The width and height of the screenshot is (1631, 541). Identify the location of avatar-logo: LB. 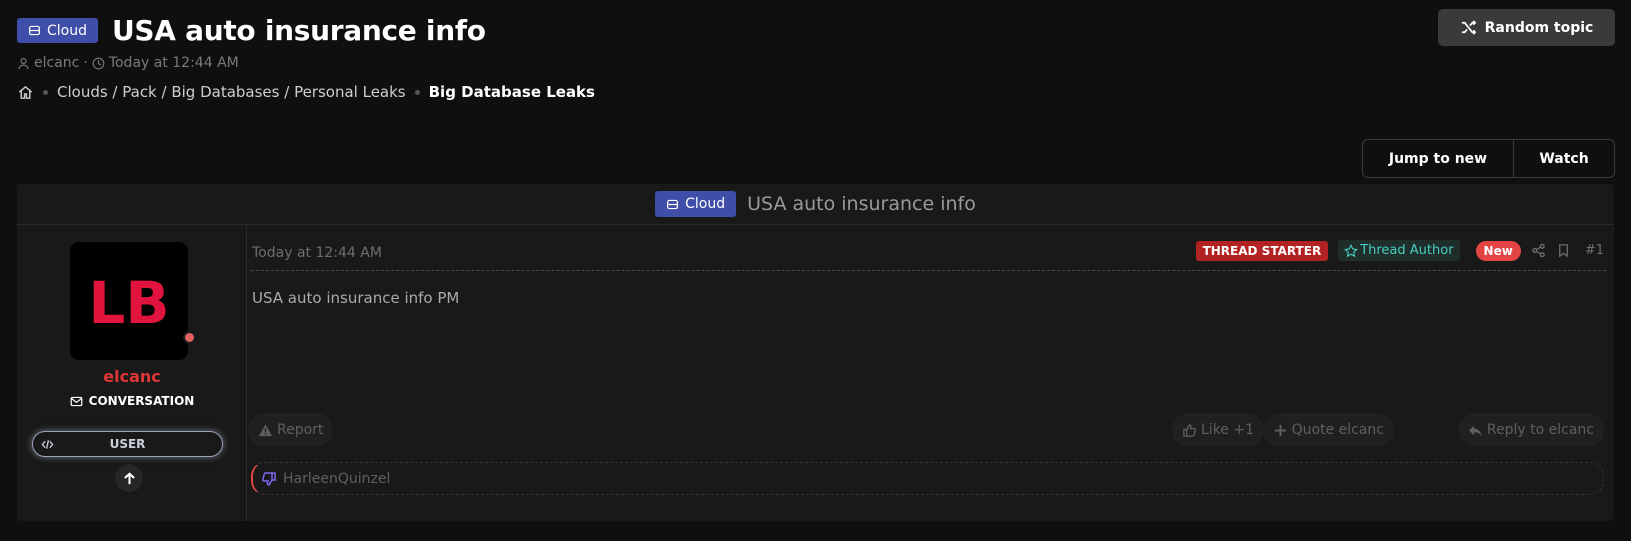
(128, 301).